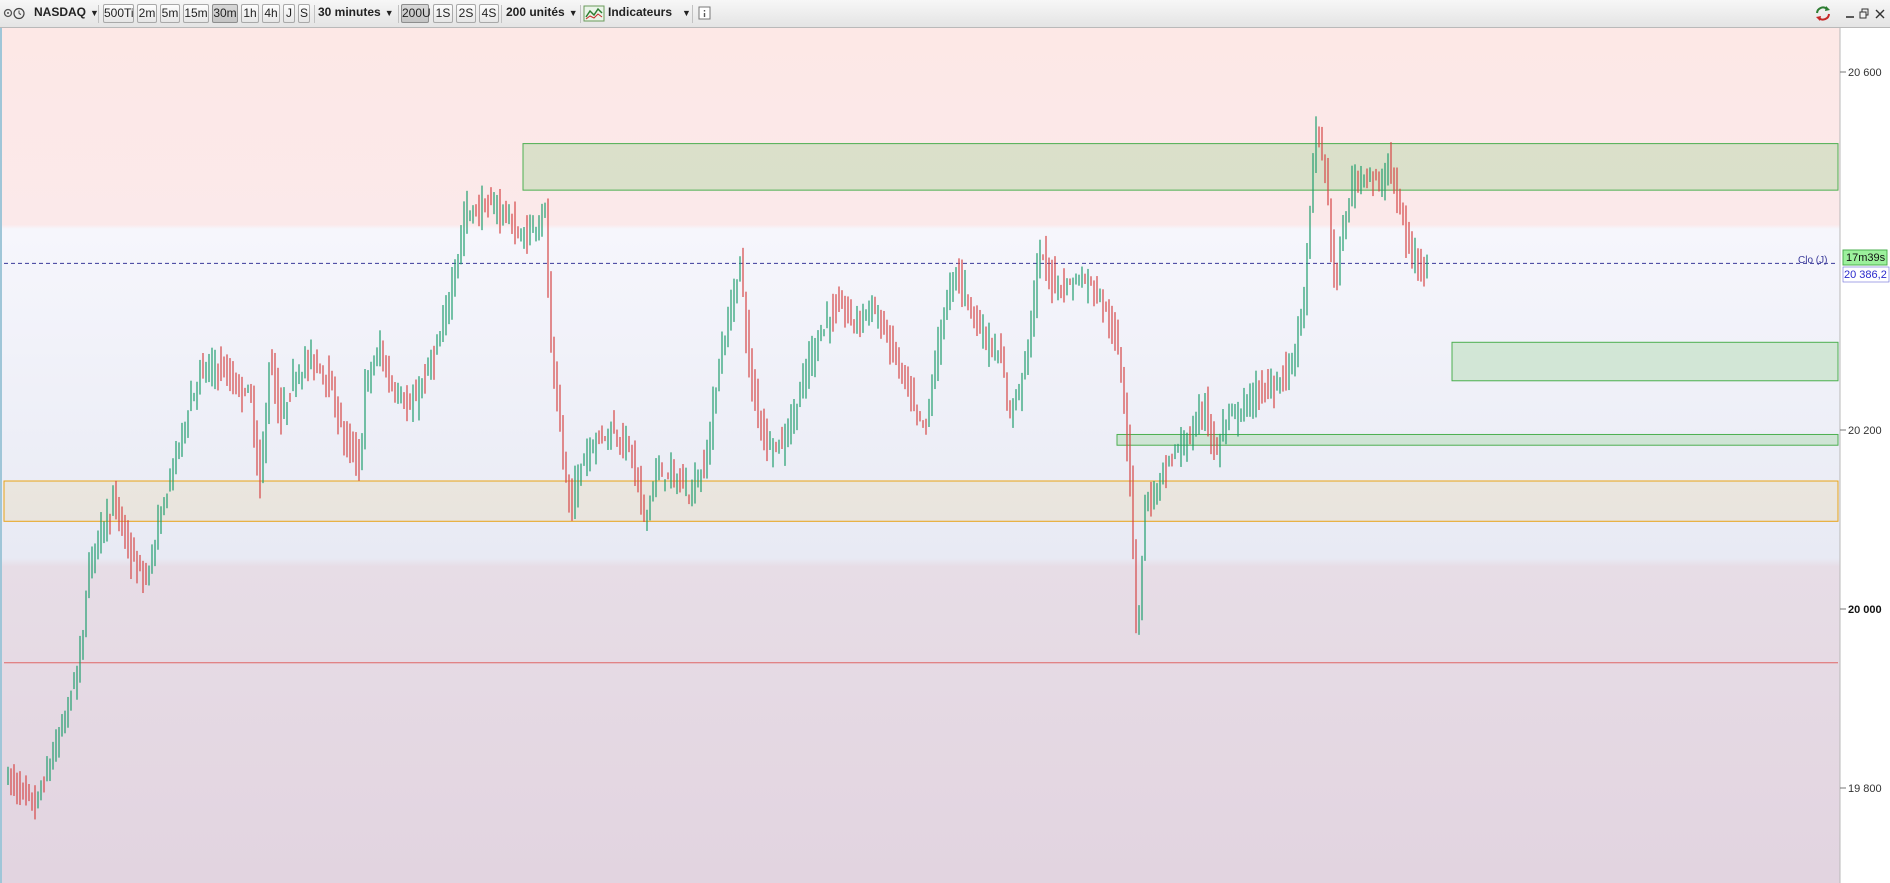  Describe the element at coordinates (1880, 13) in the screenshot. I see `close-icon` at that location.